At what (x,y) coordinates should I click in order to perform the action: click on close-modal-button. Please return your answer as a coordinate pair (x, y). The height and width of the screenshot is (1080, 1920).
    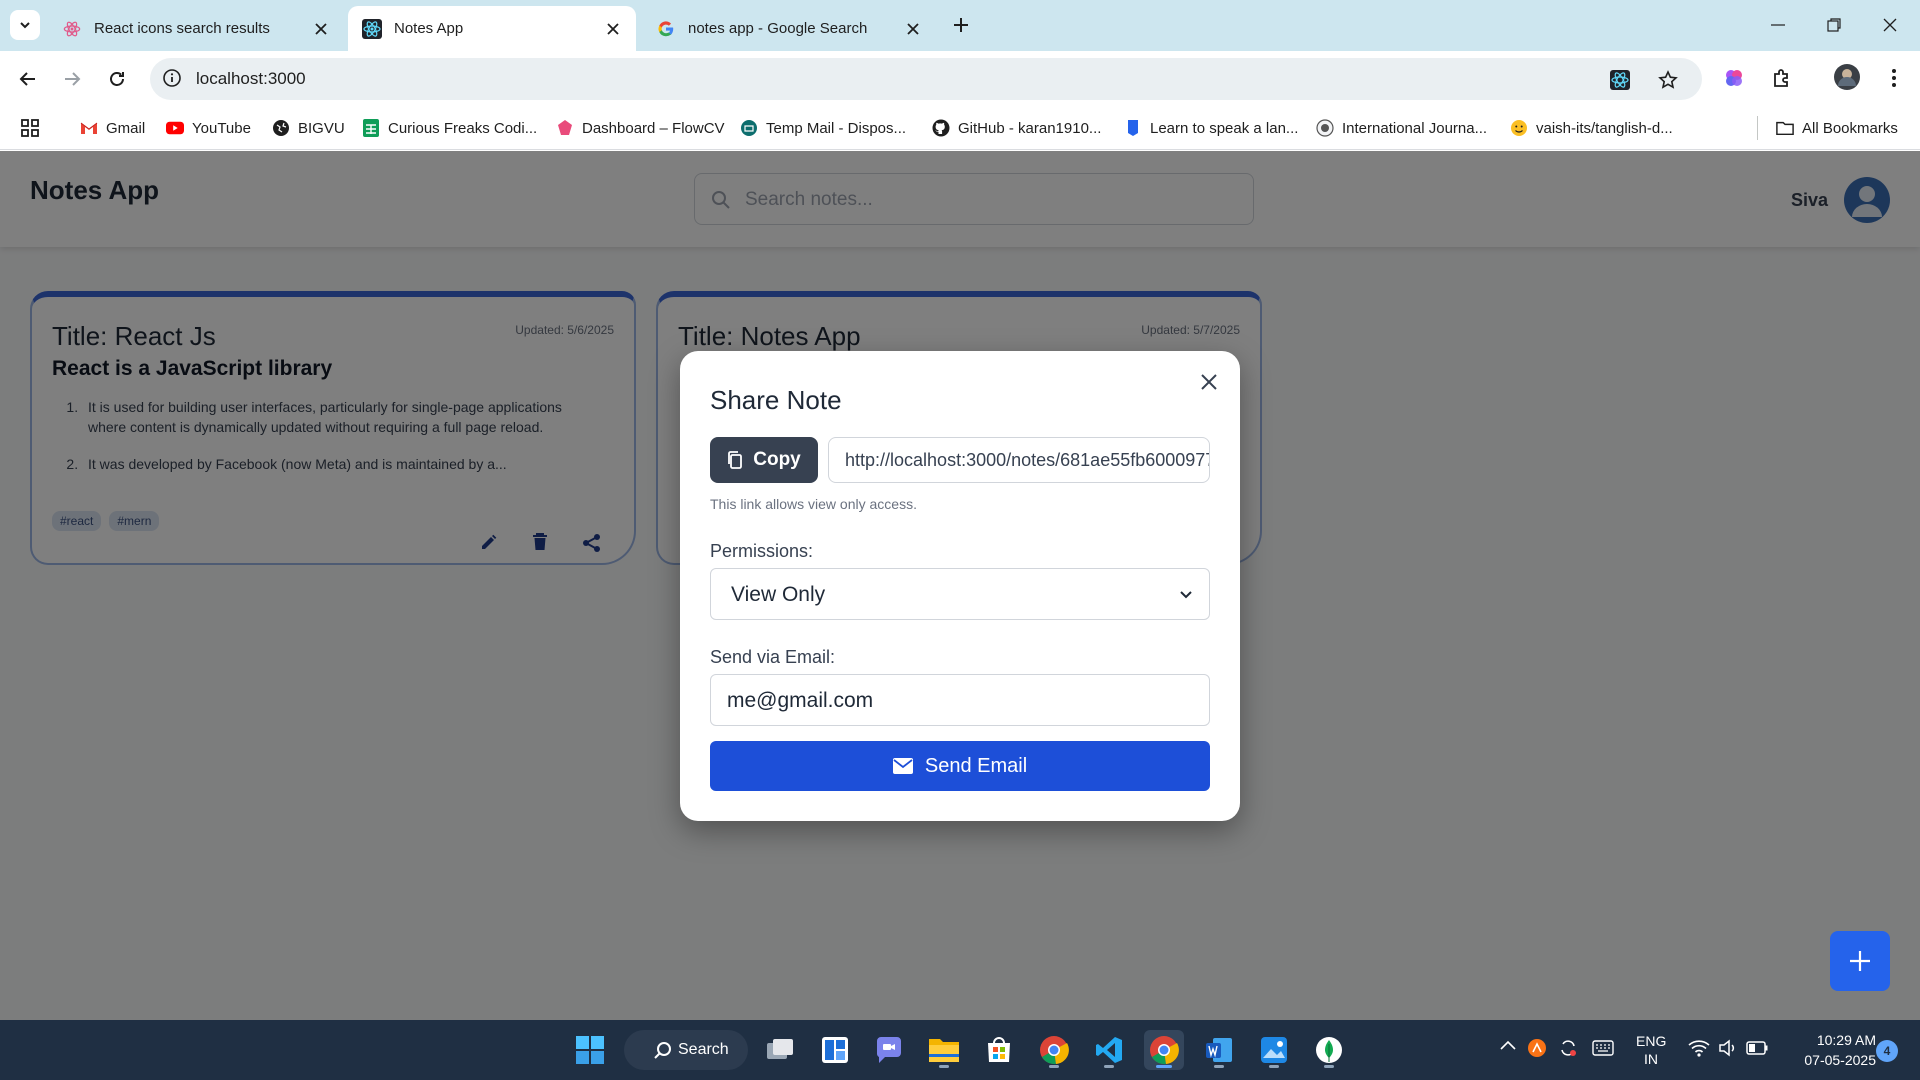
    Looking at the image, I should click on (1209, 382).